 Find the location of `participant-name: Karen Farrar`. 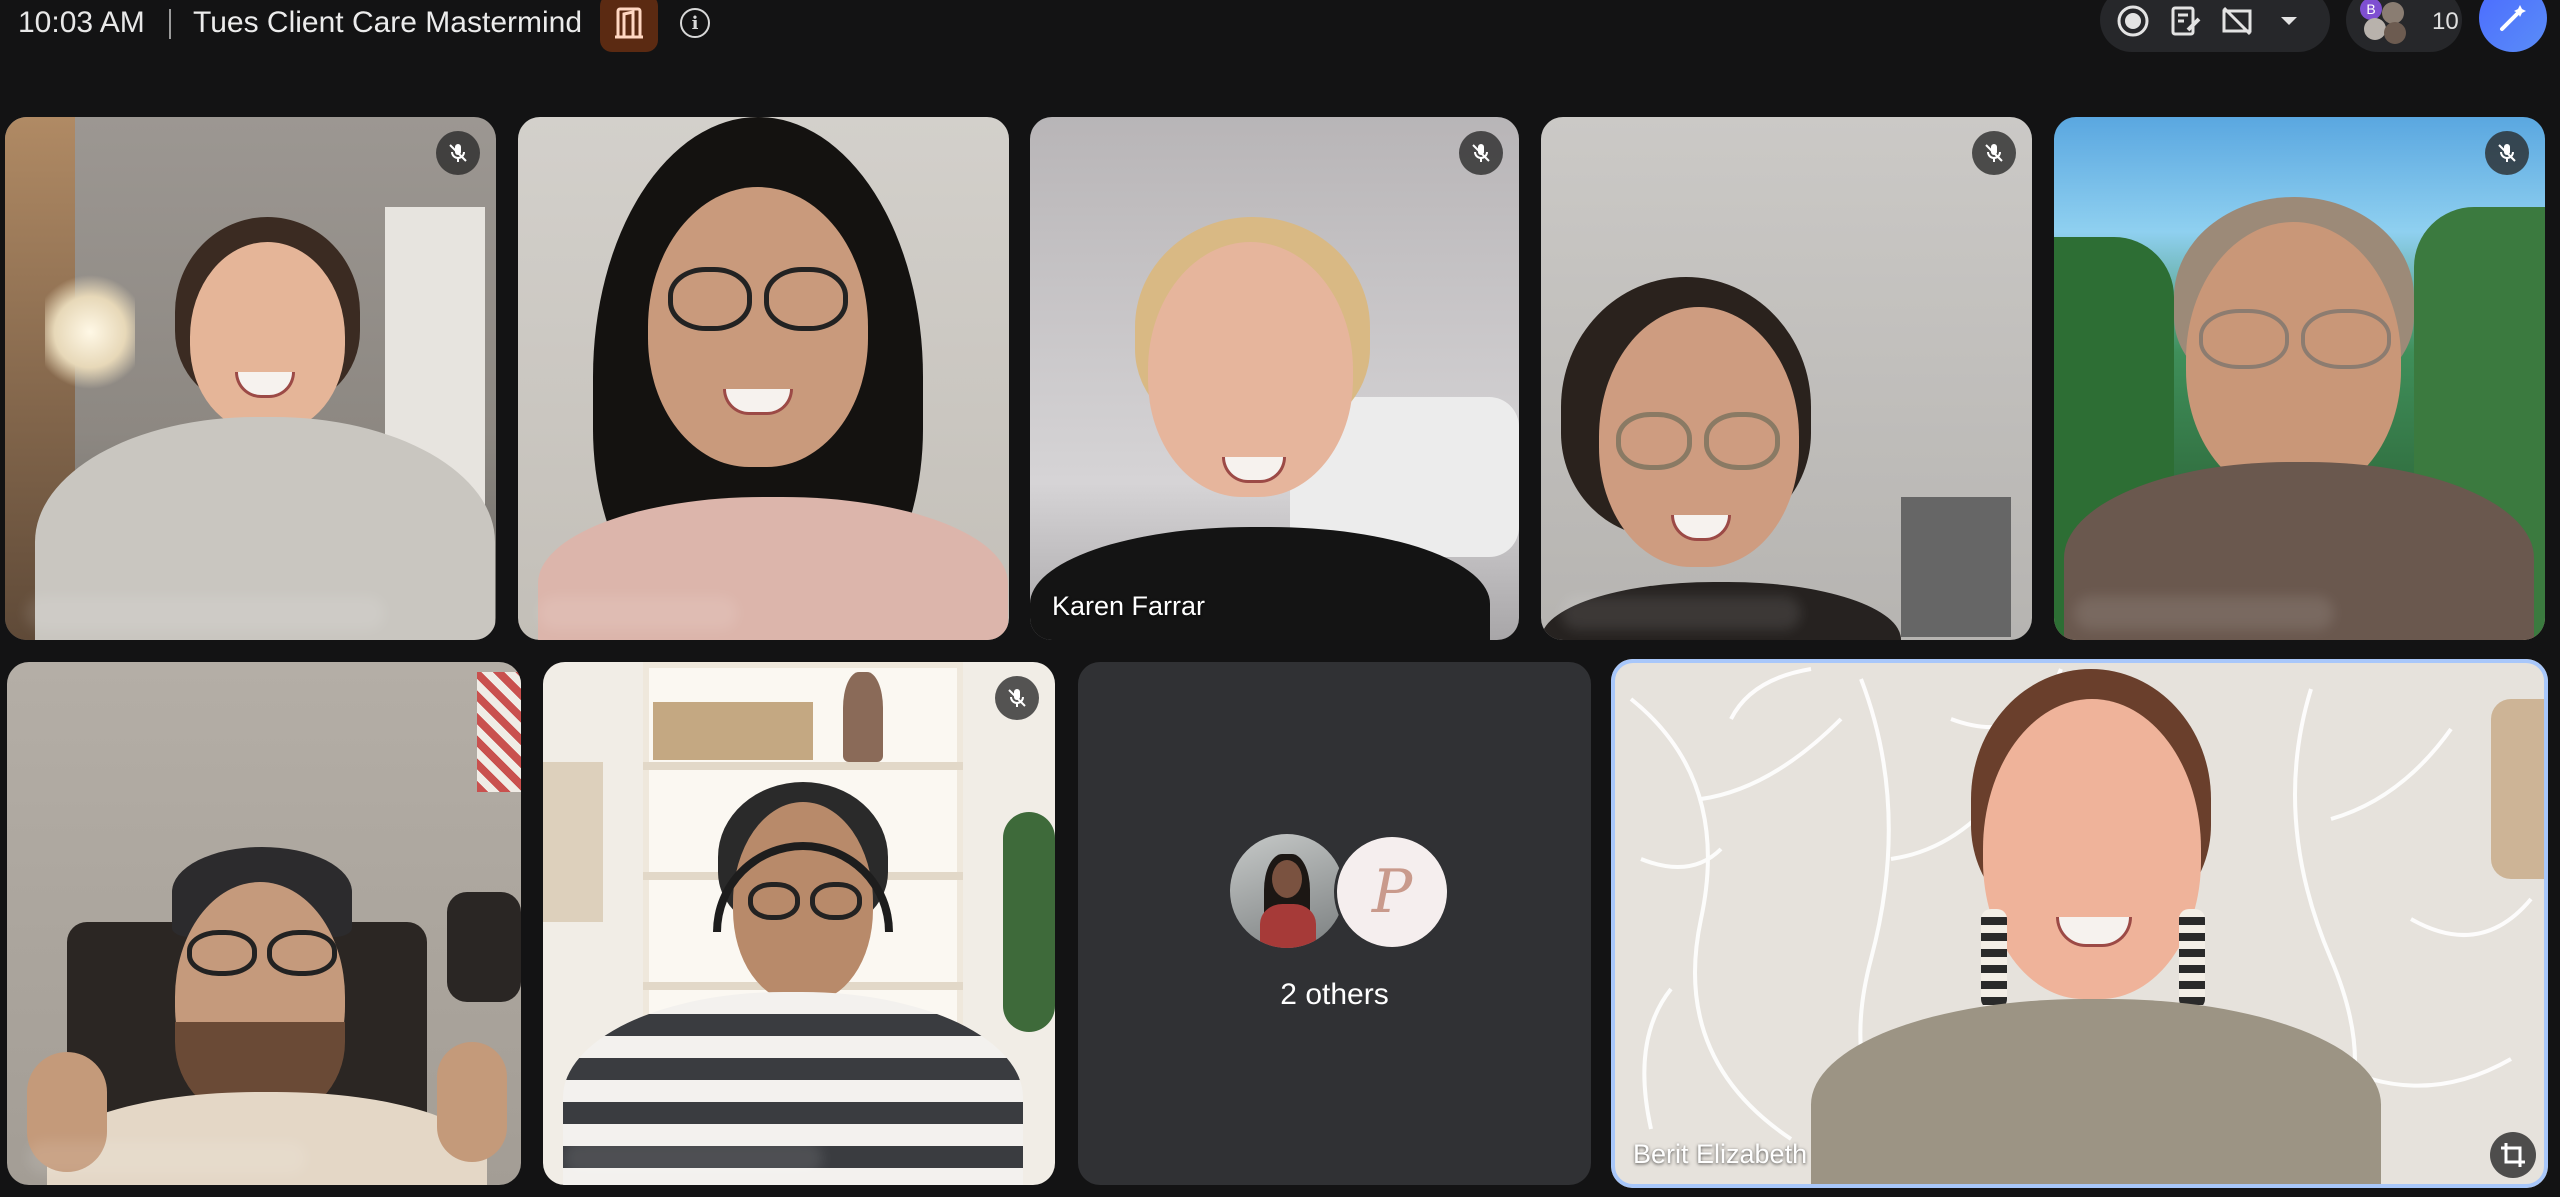

participant-name: Karen Farrar is located at coordinates (1129, 606).